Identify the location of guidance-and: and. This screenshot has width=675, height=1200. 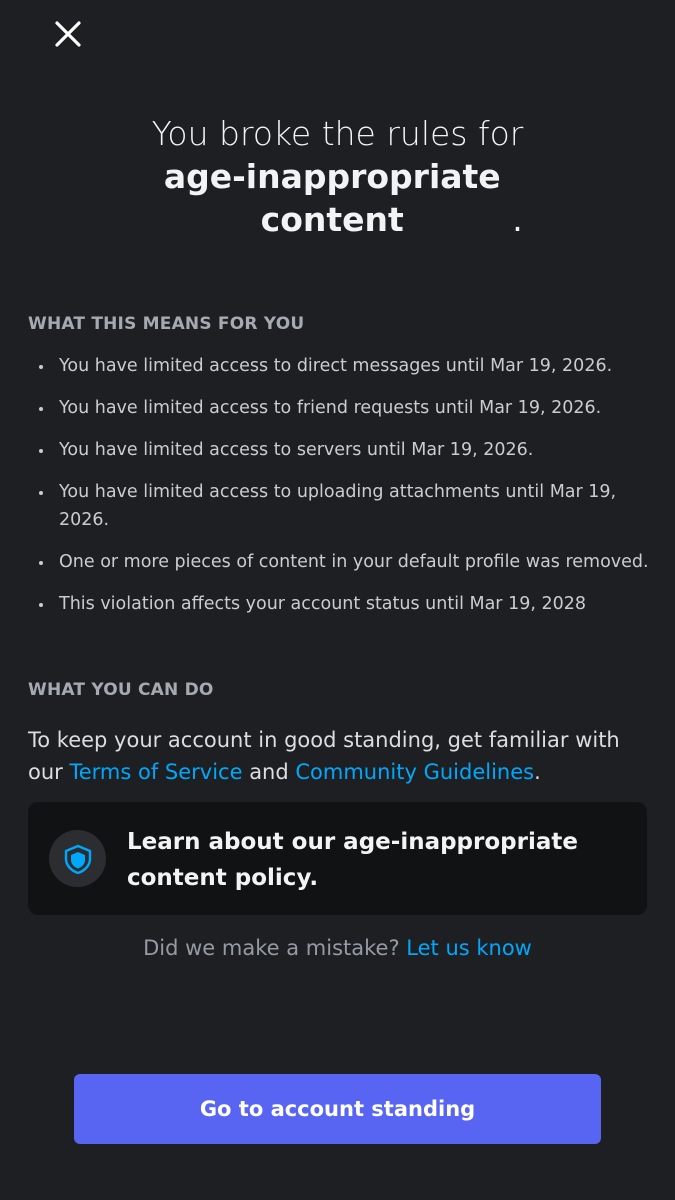
(269, 772).